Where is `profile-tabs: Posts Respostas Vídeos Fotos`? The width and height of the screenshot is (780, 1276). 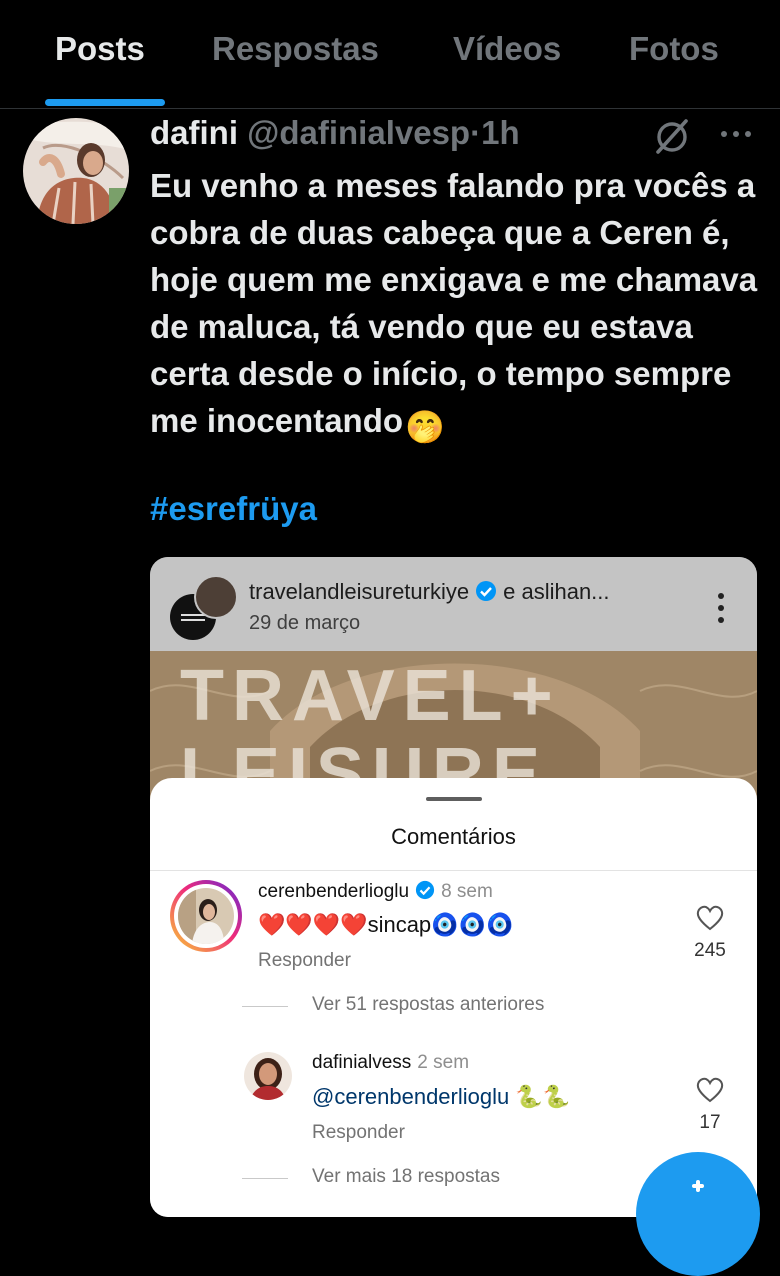
profile-tabs: Posts Respostas Vídeos Fotos is located at coordinates (390, 54).